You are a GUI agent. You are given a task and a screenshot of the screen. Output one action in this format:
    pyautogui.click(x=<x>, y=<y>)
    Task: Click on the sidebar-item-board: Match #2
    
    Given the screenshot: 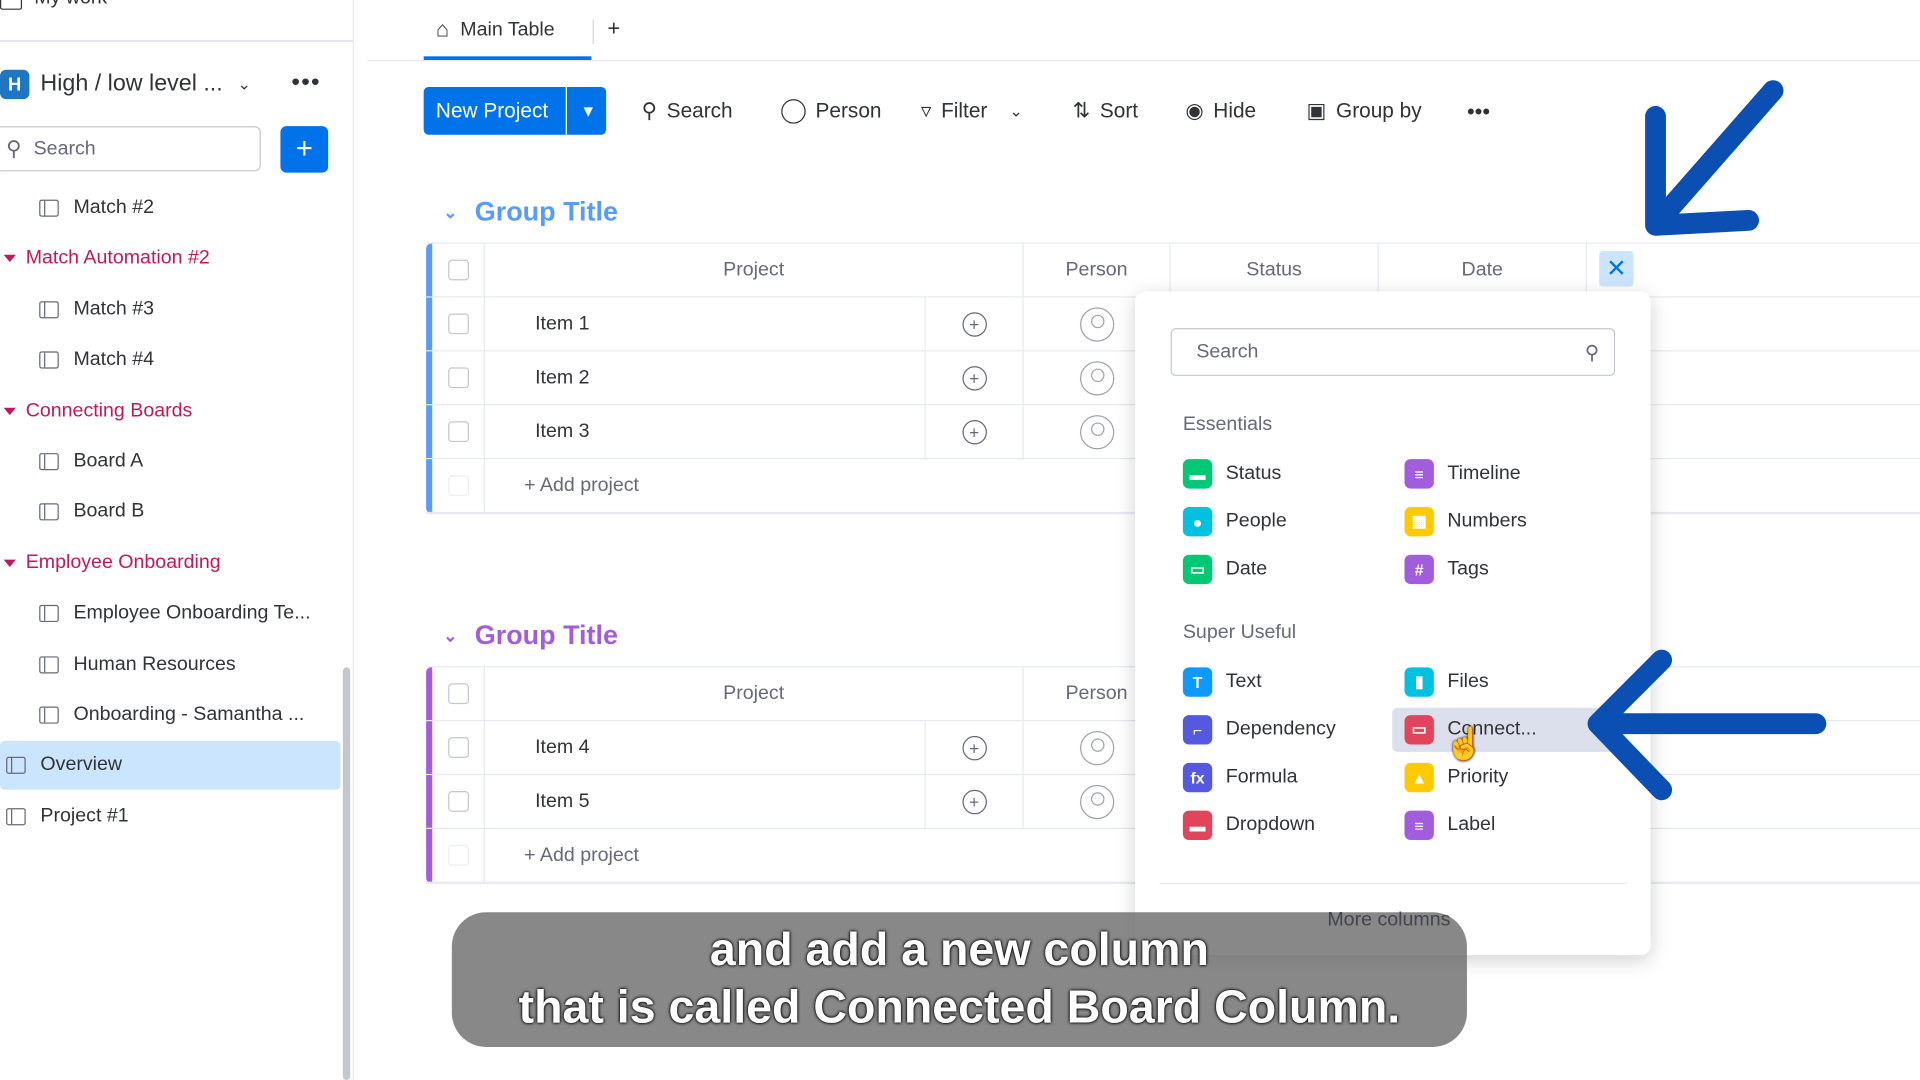 What is the action you would take?
    pyautogui.click(x=170, y=208)
    